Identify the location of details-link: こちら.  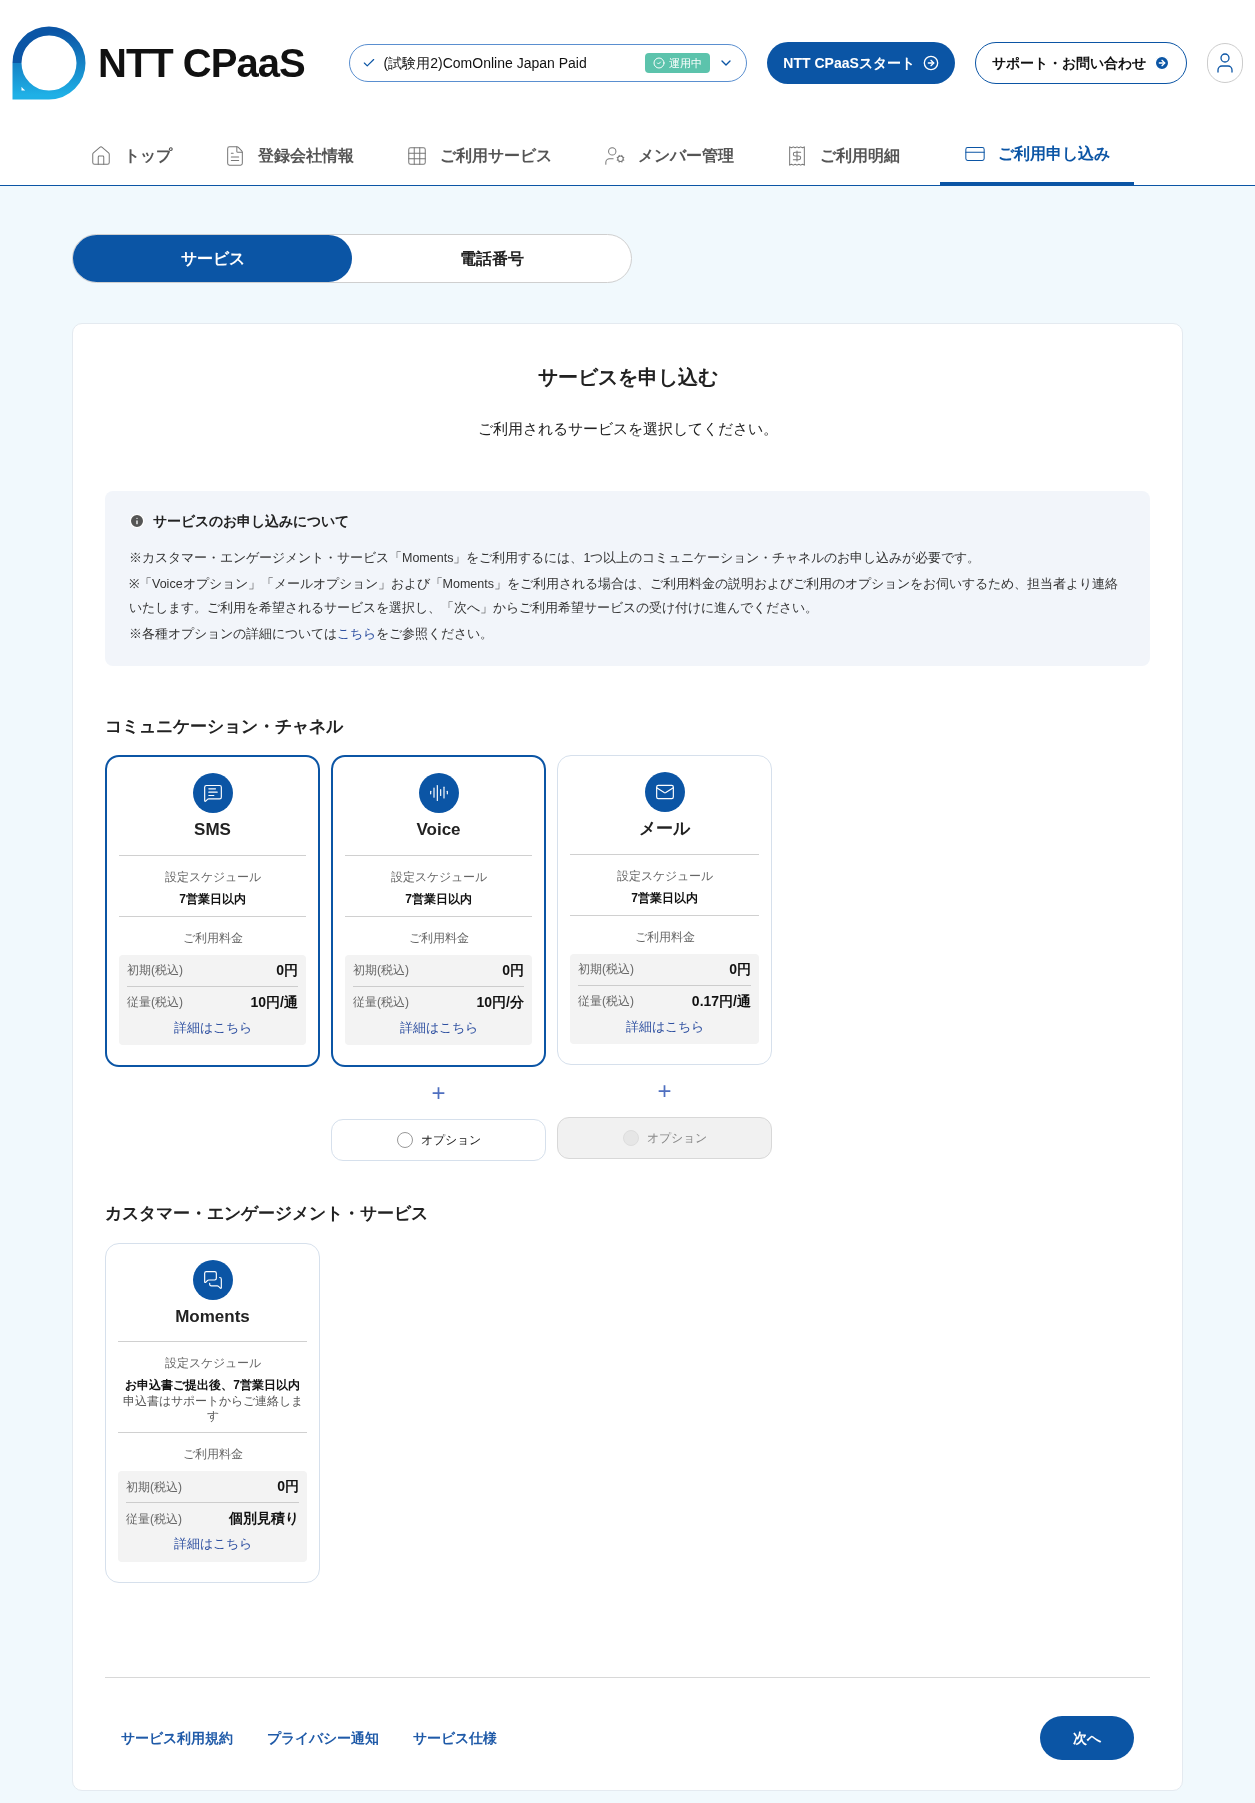
(356, 633).